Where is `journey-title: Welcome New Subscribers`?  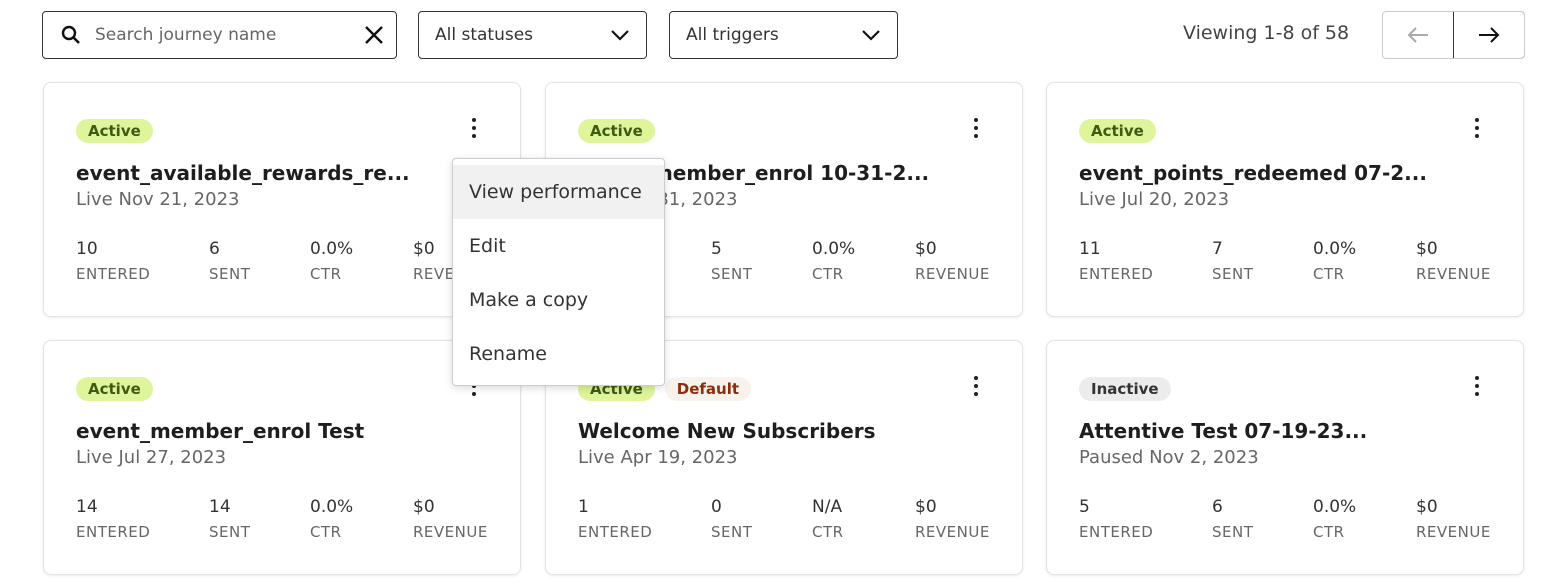 journey-title: Welcome New Subscribers is located at coordinates (727, 431).